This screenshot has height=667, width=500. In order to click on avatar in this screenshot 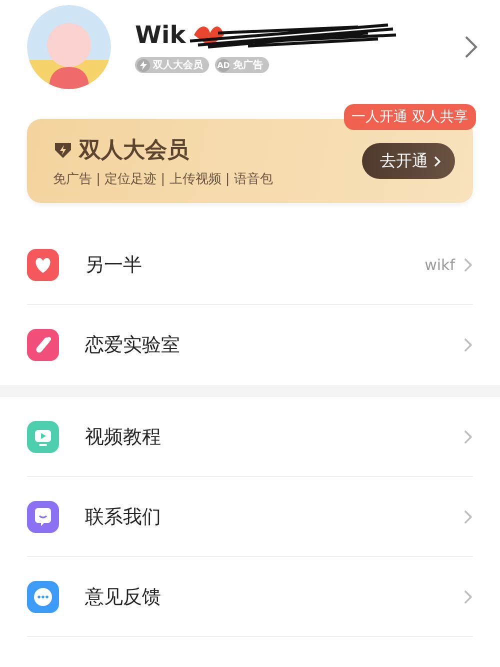, I will do `click(69, 47)`.